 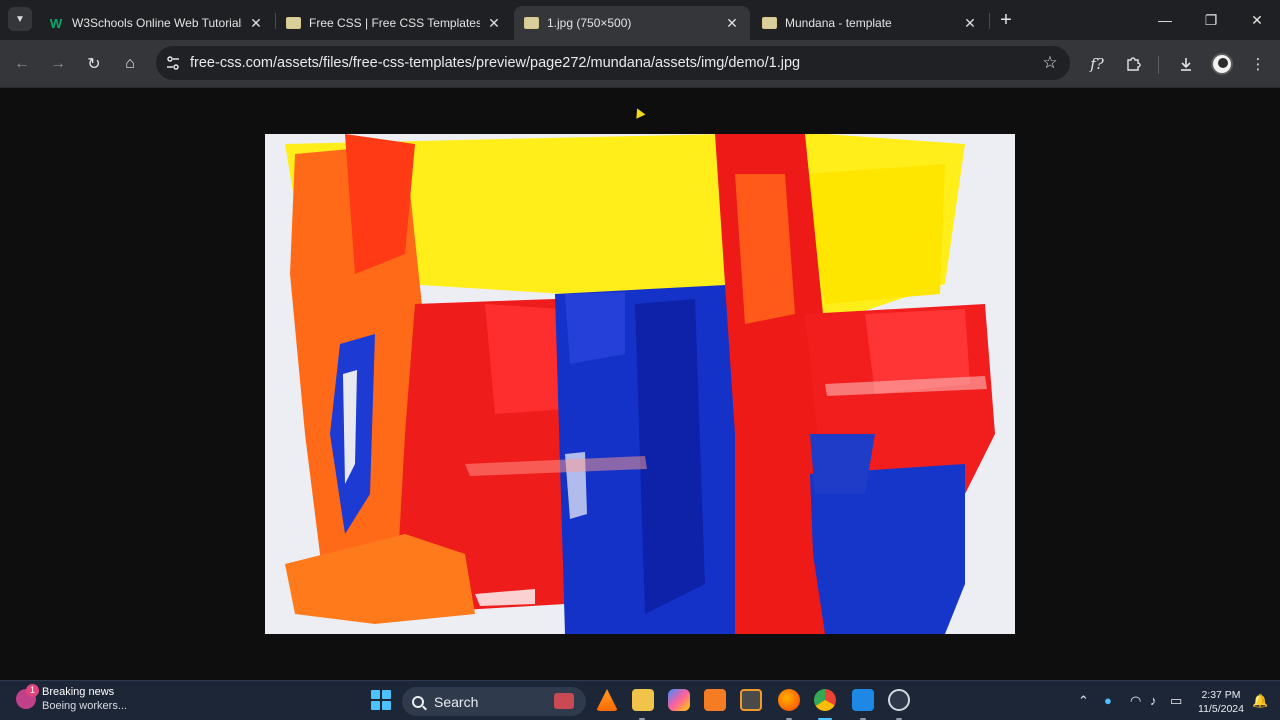 I want to click on show-hidden-icons-button: ⌃, so click(x=1083, y=701).